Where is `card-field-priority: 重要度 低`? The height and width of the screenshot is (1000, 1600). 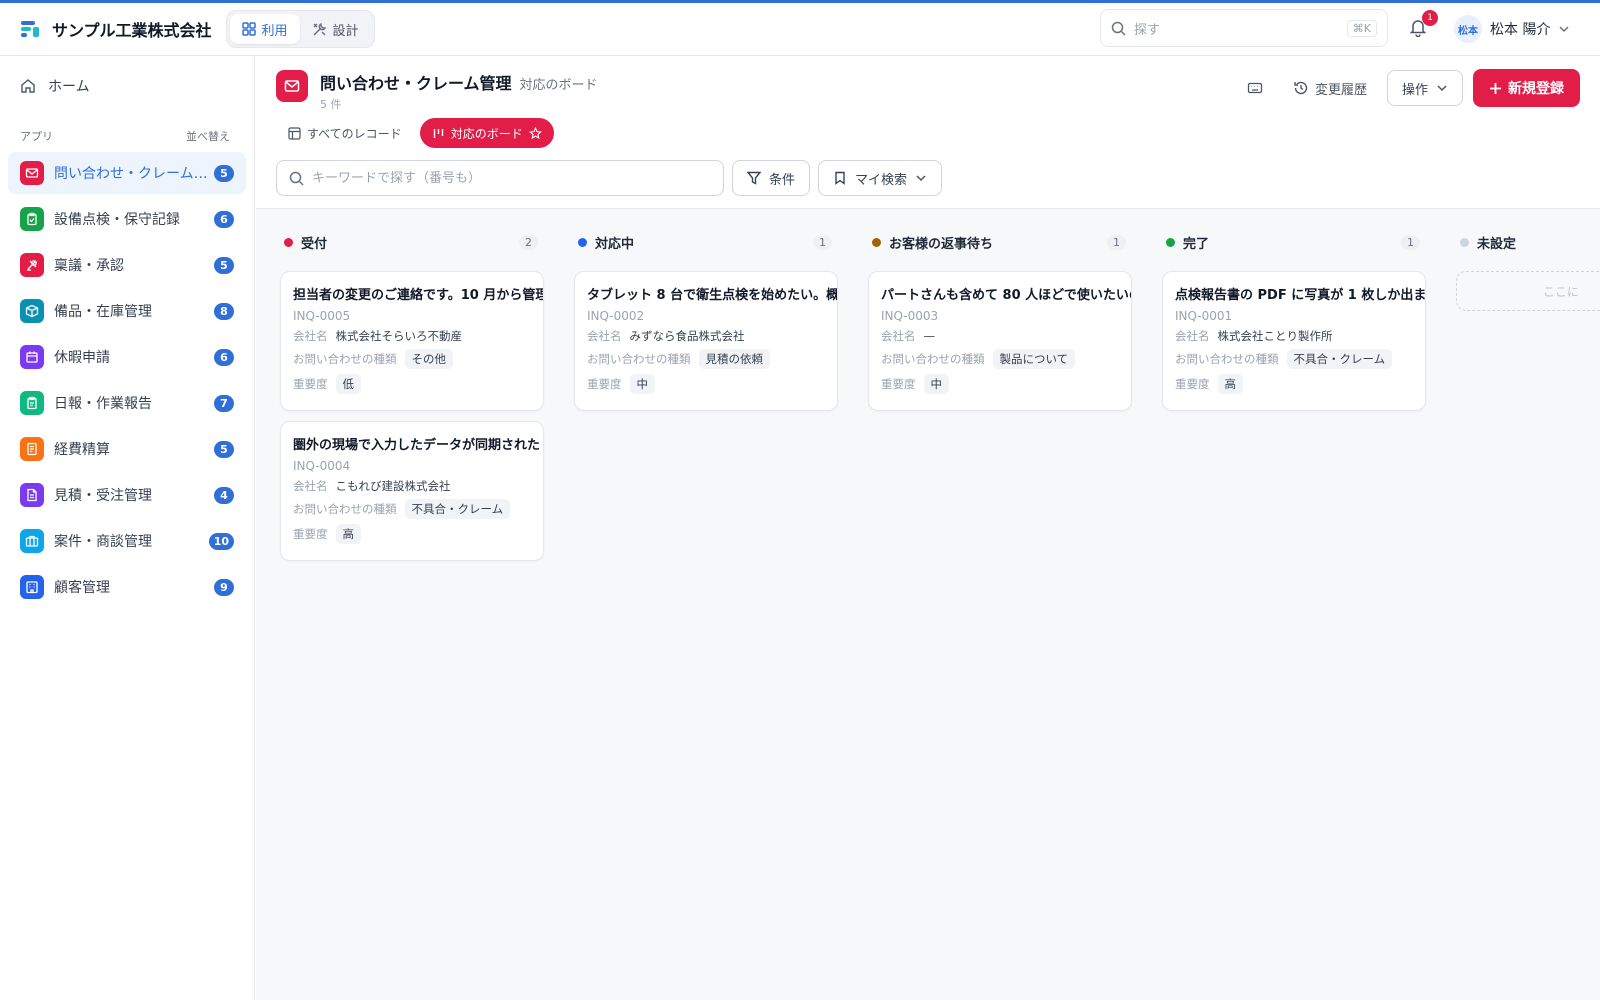
card-field-priority: 重要度 低 is located at coordinates (418, 384).